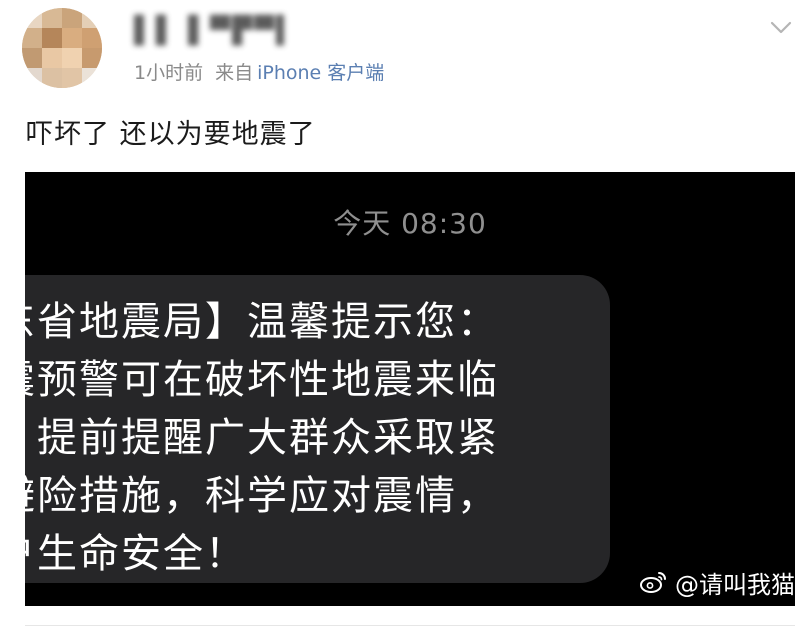 This screenshot has width=800, height=631. Describe the element at coordinates (320, 73) in the screenshot. I see `source-client-link: iPhone 客户端` at that location.